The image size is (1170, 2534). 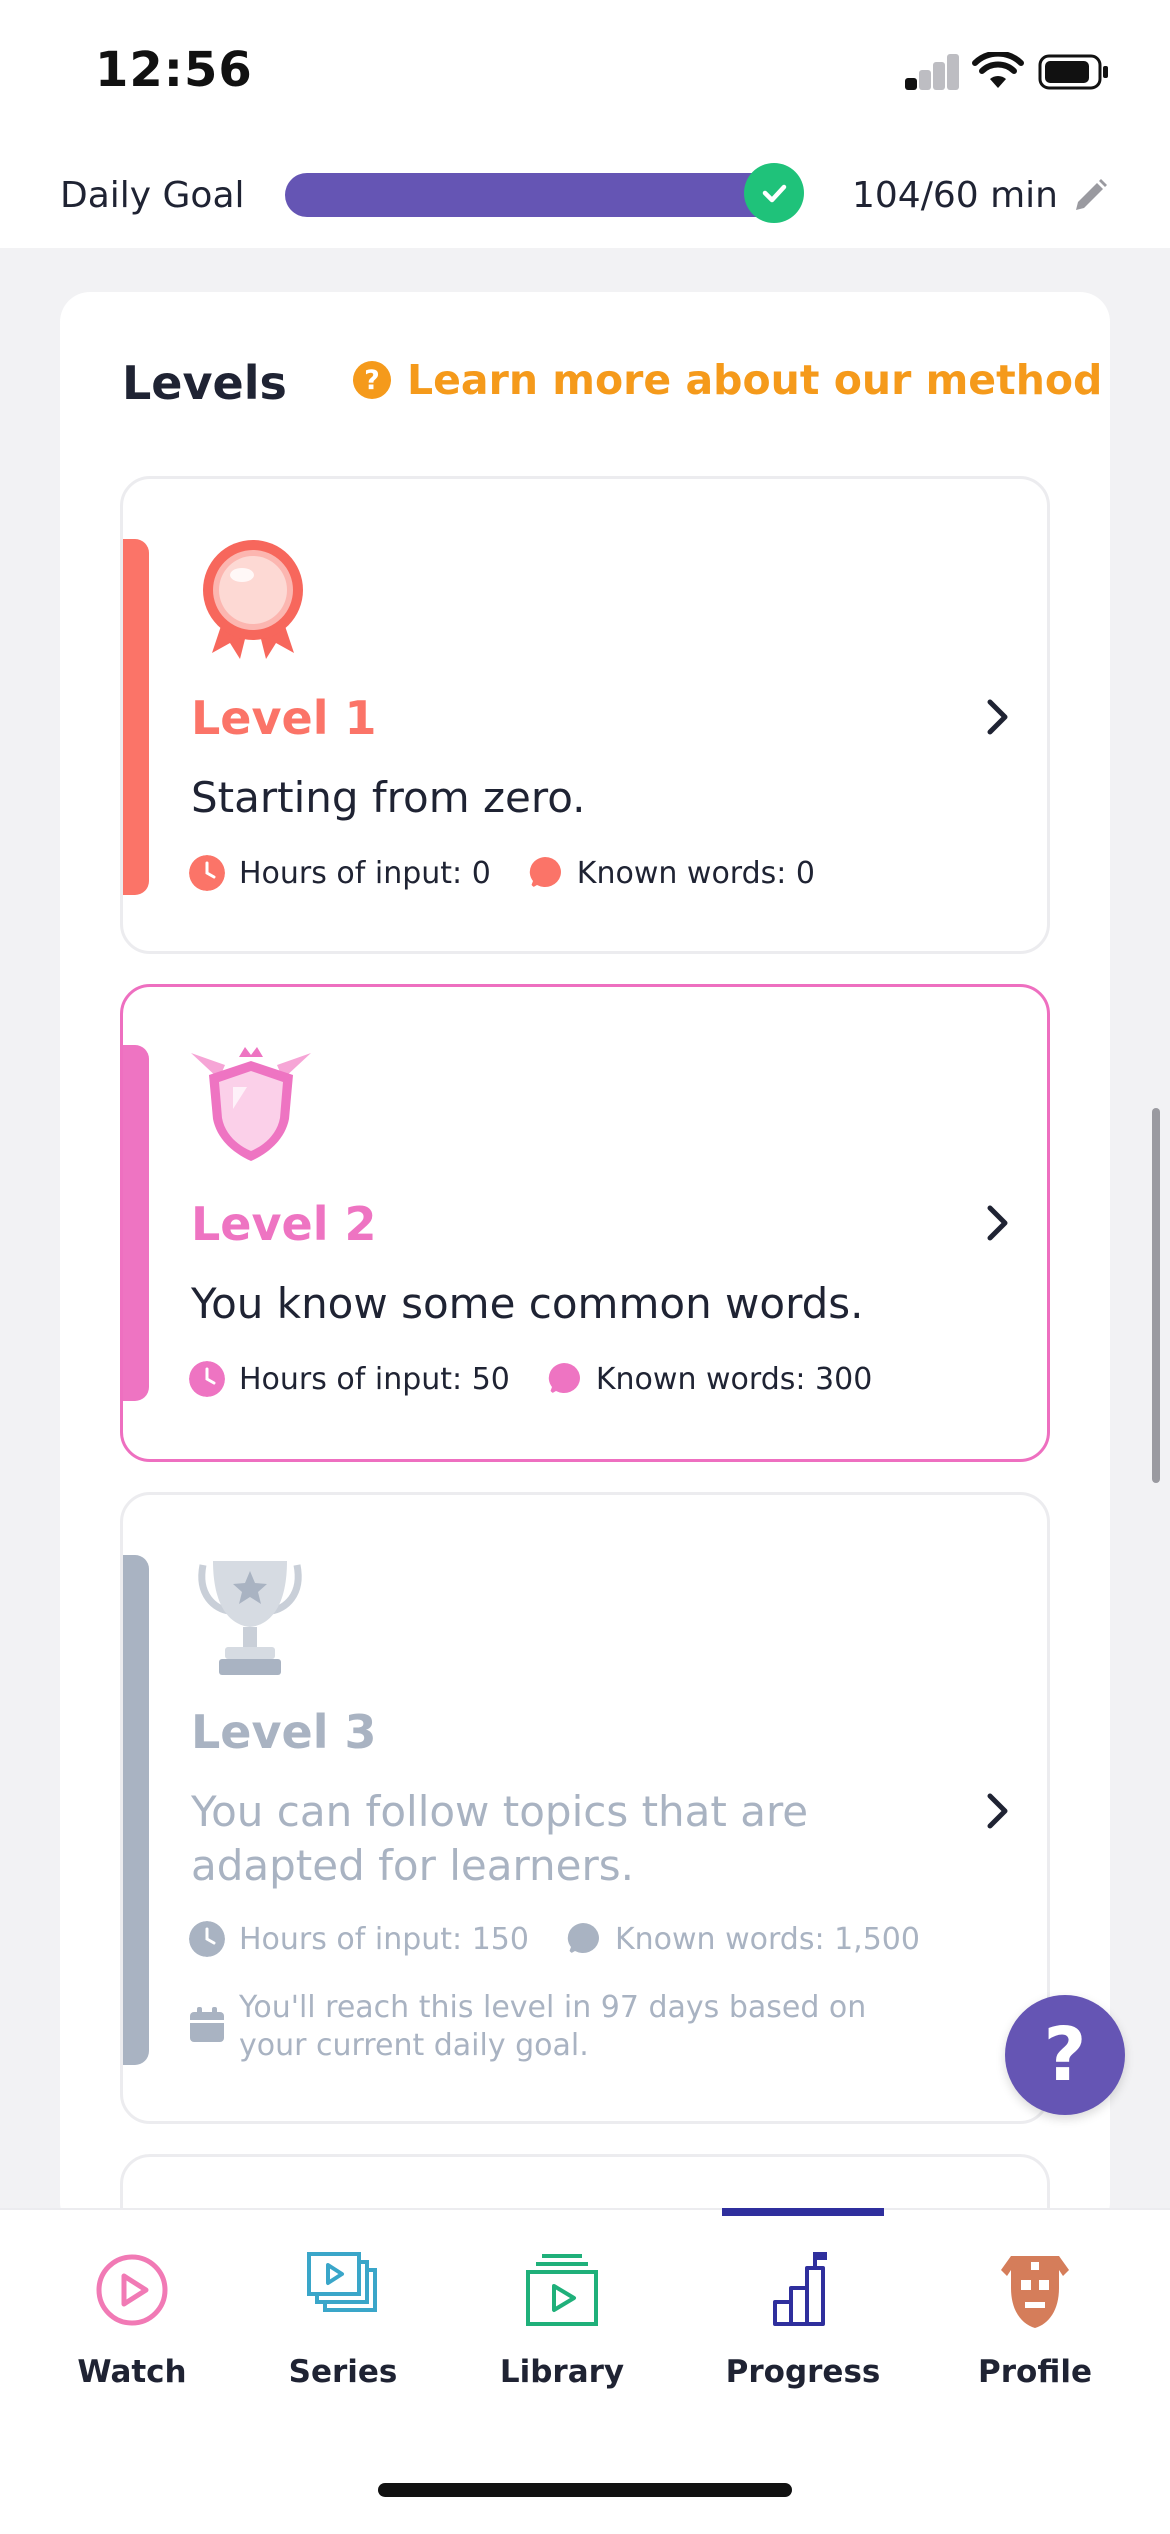 What do you see at coordinates (1090, 196) in the screenshot?
I see `edit-pencil-icon` at bounding box center [1090, 196].